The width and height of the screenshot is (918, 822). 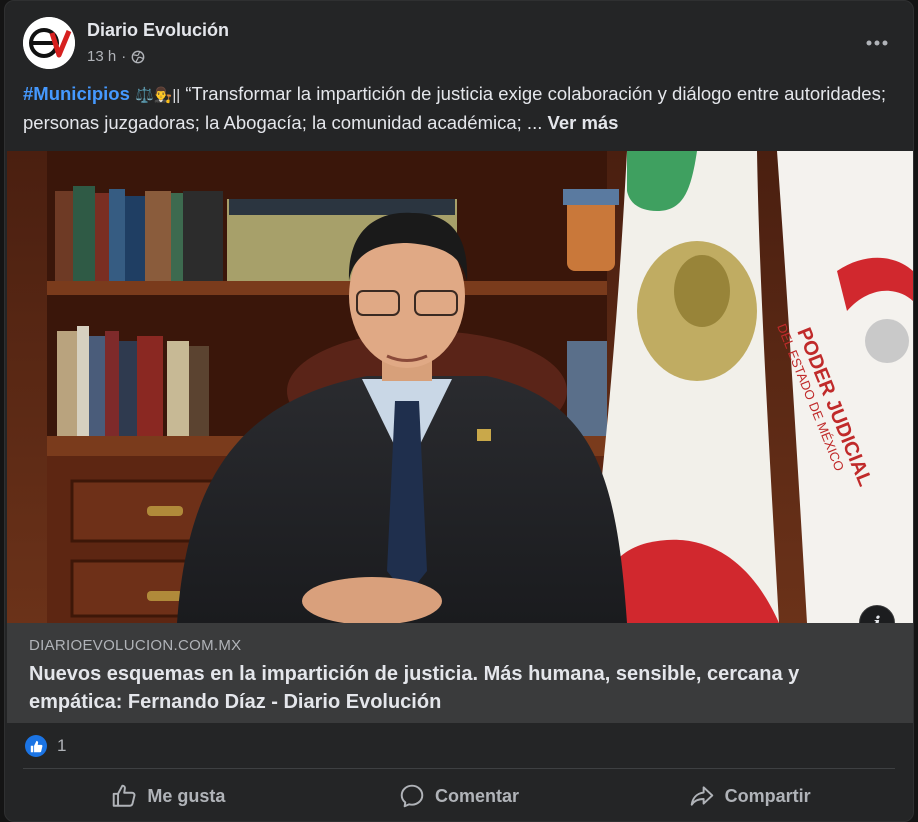 I want to click on post-time: 13 h, so click(x=101, y=56).